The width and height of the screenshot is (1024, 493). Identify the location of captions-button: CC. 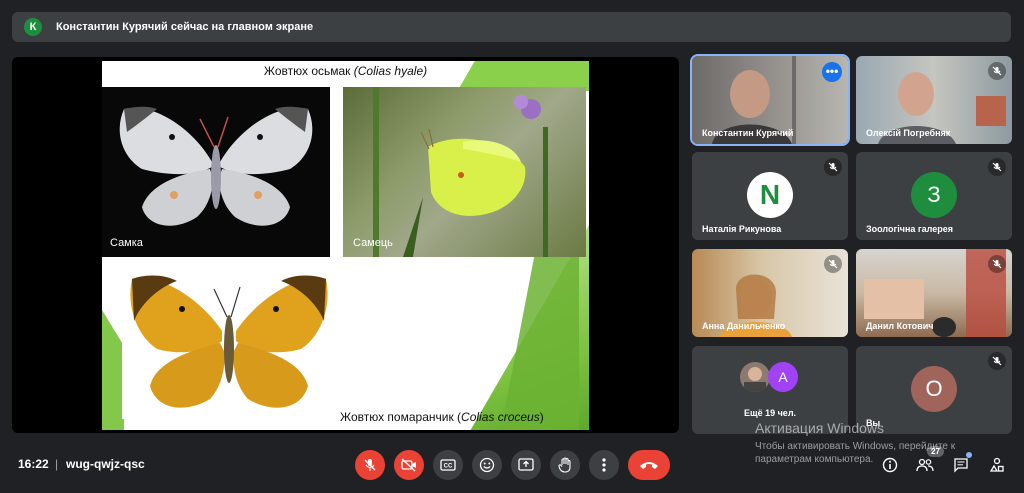
(448, 465).